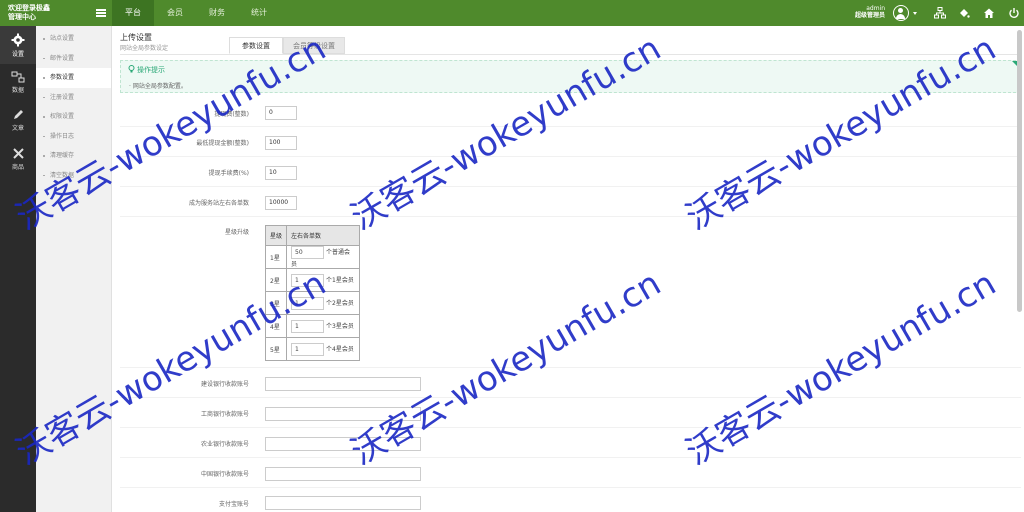 This screenshot has height=512, width=1024. Describe the element at coordinates (18, 121) in the screenshot. I see `sidebar-item-article: 文章` at that location.